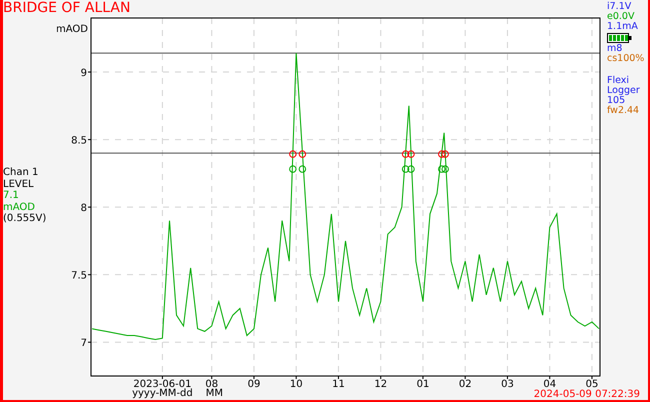  Describe the element at coordinates (296, 384) in the screenshot. I see `x-tick-label: 10` at that location.